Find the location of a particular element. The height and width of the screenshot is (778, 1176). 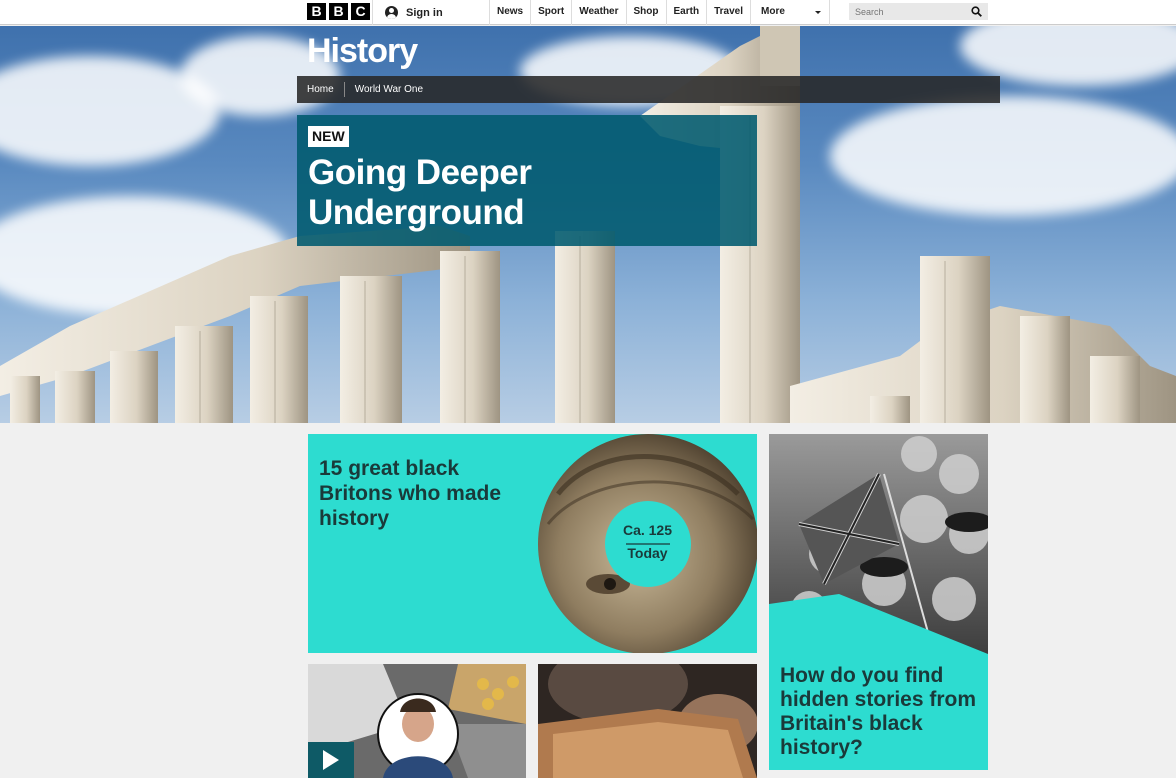

featured-promo: NEW Going Deeper Underground is located at coordinates (527, 180).